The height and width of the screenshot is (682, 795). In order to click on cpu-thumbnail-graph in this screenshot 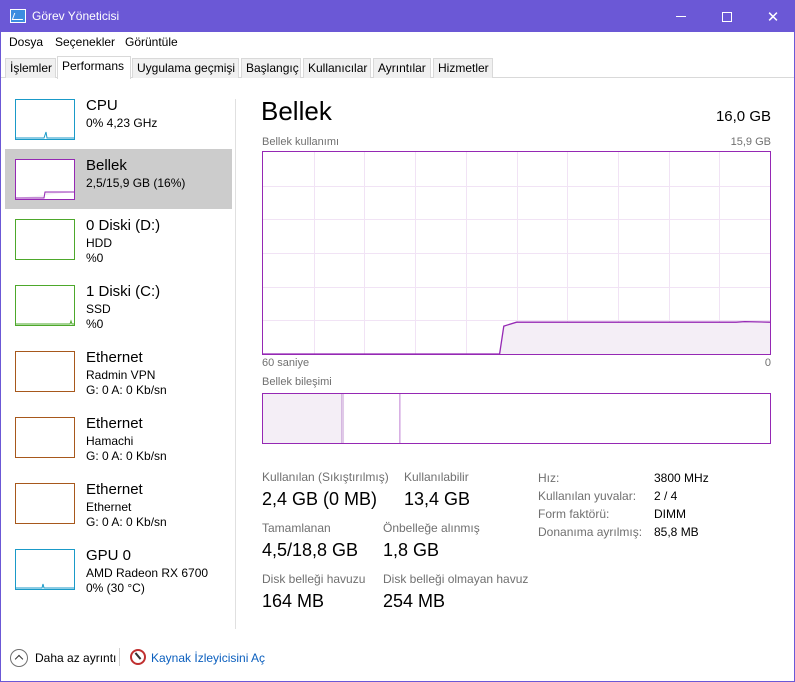, I will do `click(45, 119)`.